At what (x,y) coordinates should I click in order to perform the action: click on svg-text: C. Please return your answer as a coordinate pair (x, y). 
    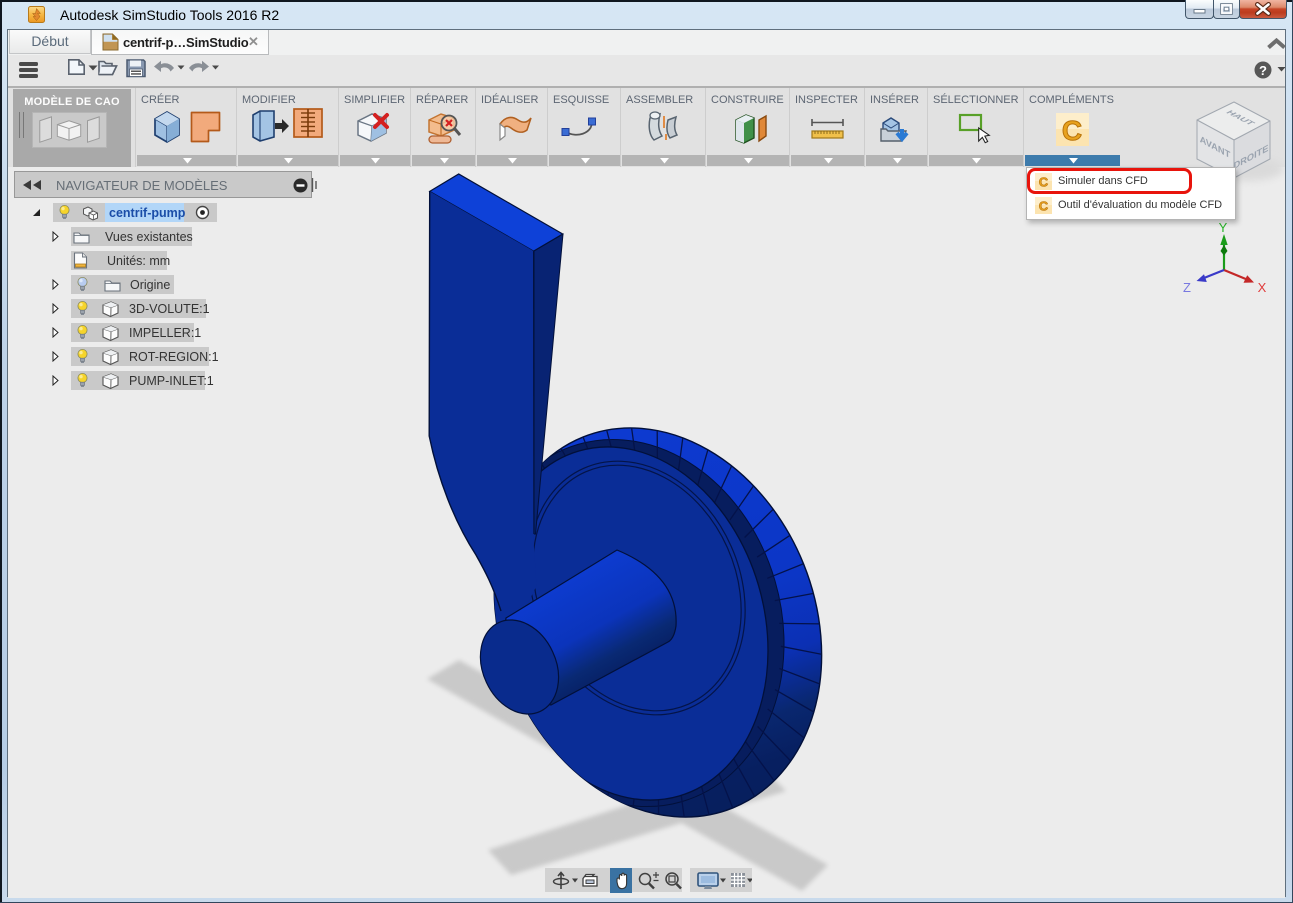
    Looking at the image, I should click on (1044, 206).